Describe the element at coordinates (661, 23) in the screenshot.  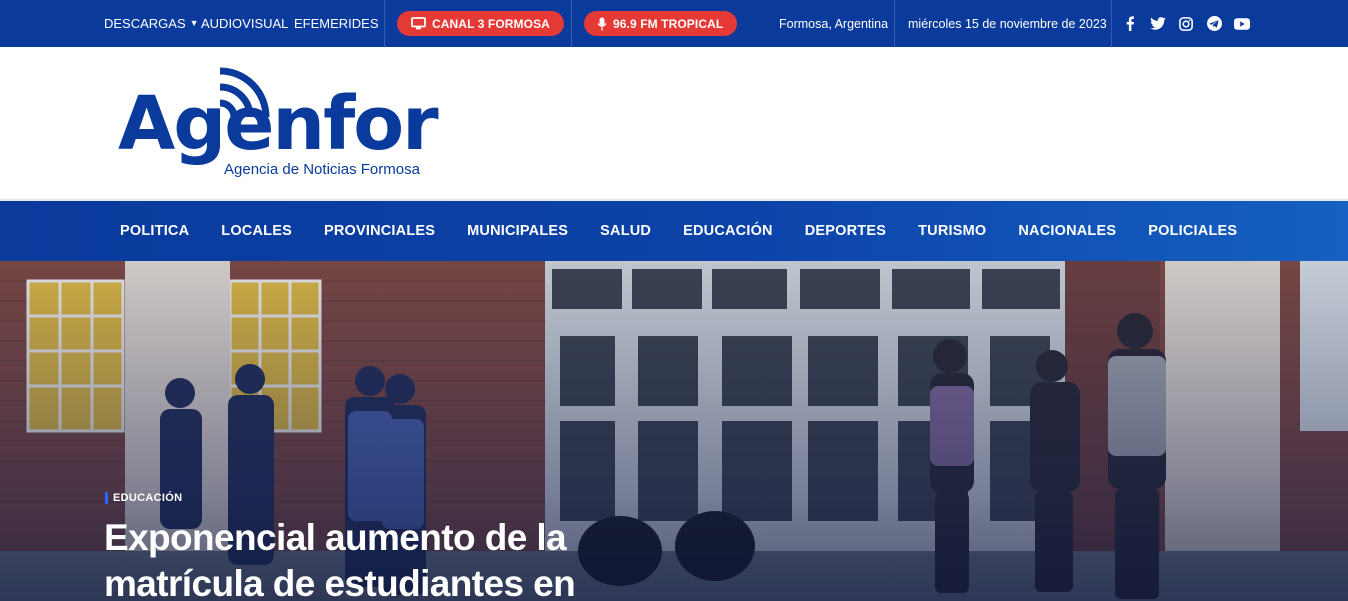
I see `radio-button: 96.9 FM TROPICAL` at that location.